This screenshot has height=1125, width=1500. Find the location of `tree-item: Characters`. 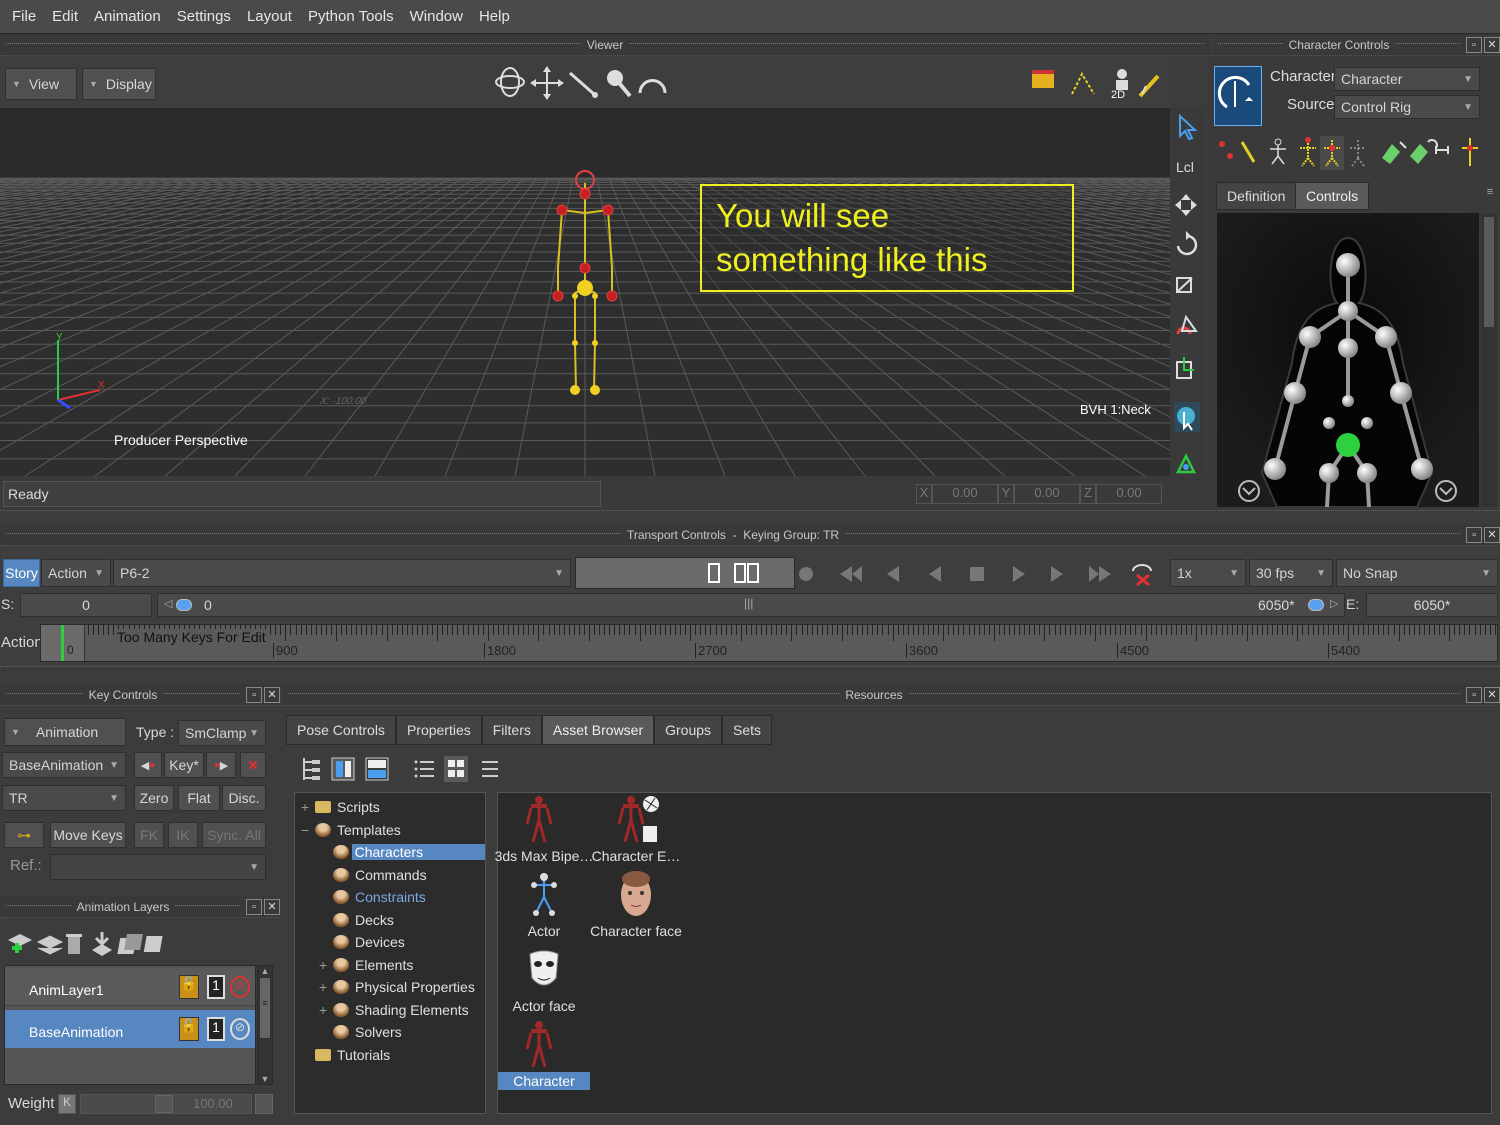

tree-item: Characters is located at coordinates (390, 852).